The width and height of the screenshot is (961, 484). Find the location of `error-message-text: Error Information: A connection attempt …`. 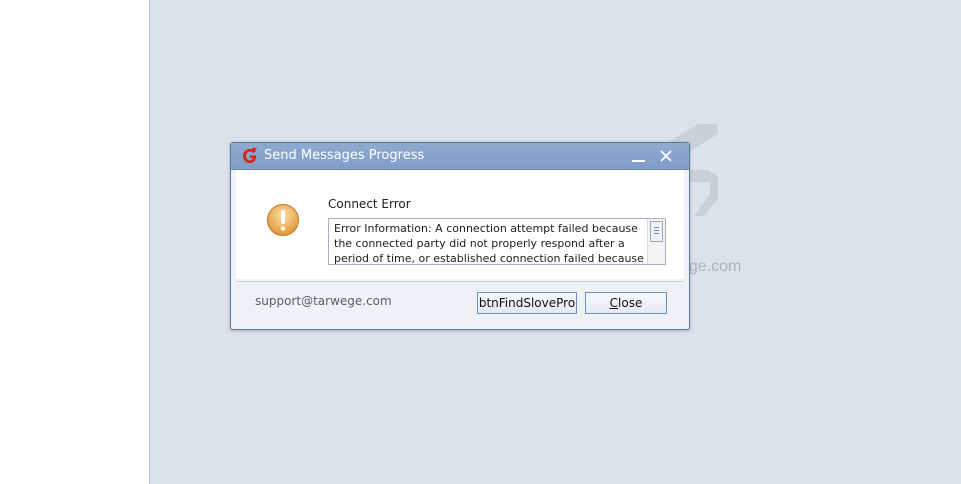

error-message-text: Error Information: A connection attempt … is located at coordinates (489, 243).